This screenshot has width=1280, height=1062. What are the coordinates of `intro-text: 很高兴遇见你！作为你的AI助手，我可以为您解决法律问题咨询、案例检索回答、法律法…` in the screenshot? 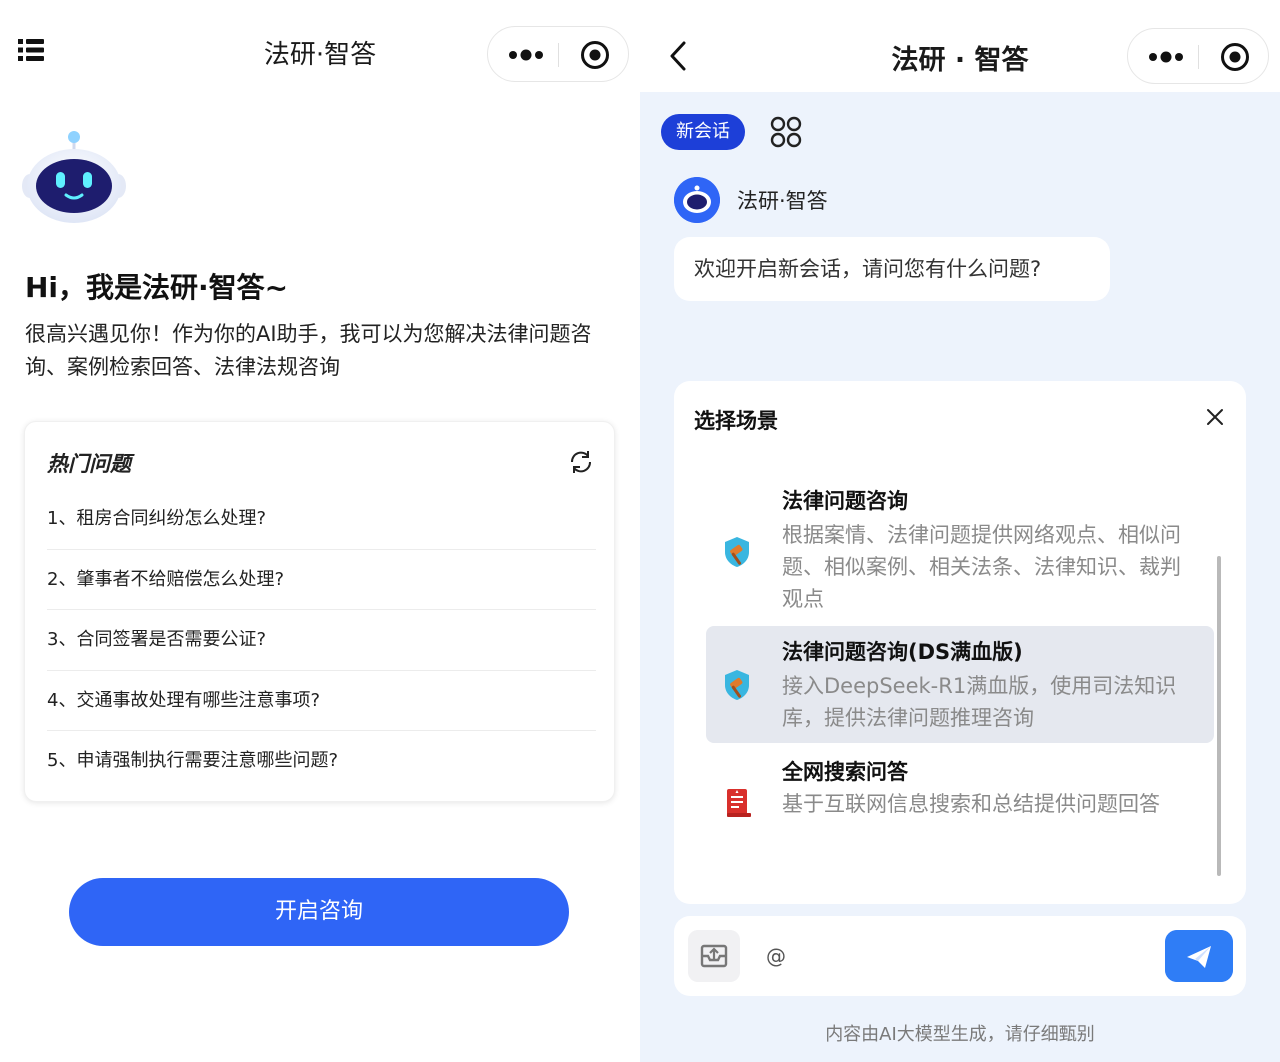 It's located at (308, 350).